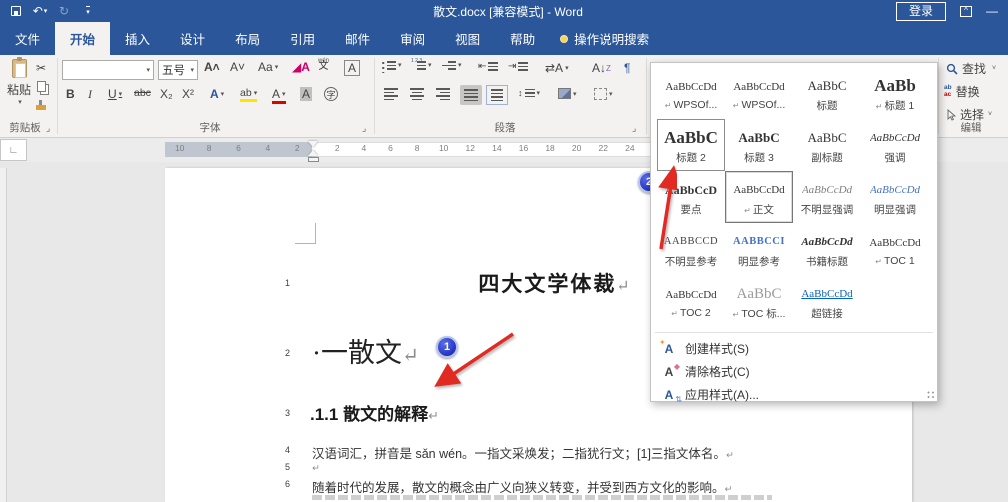  Describe the element at coordinates (237, 67) in the screenshot. I see `shrink-font-button: A˅` at that location.